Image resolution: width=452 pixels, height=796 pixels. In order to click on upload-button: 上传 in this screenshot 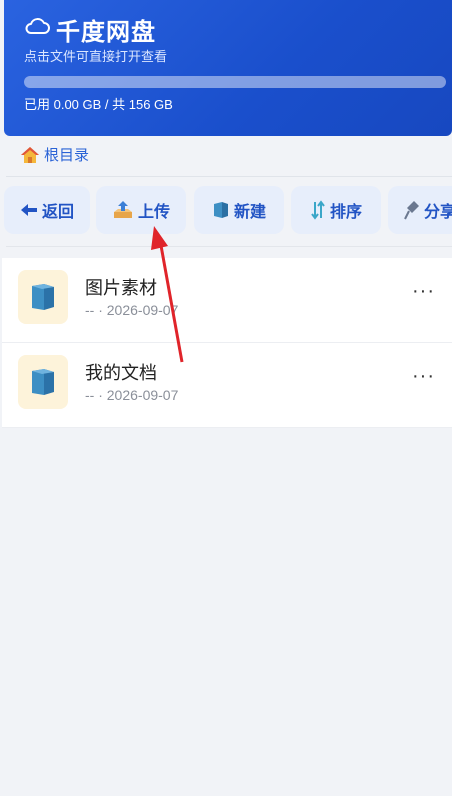, I will do `click(141, 210)`.